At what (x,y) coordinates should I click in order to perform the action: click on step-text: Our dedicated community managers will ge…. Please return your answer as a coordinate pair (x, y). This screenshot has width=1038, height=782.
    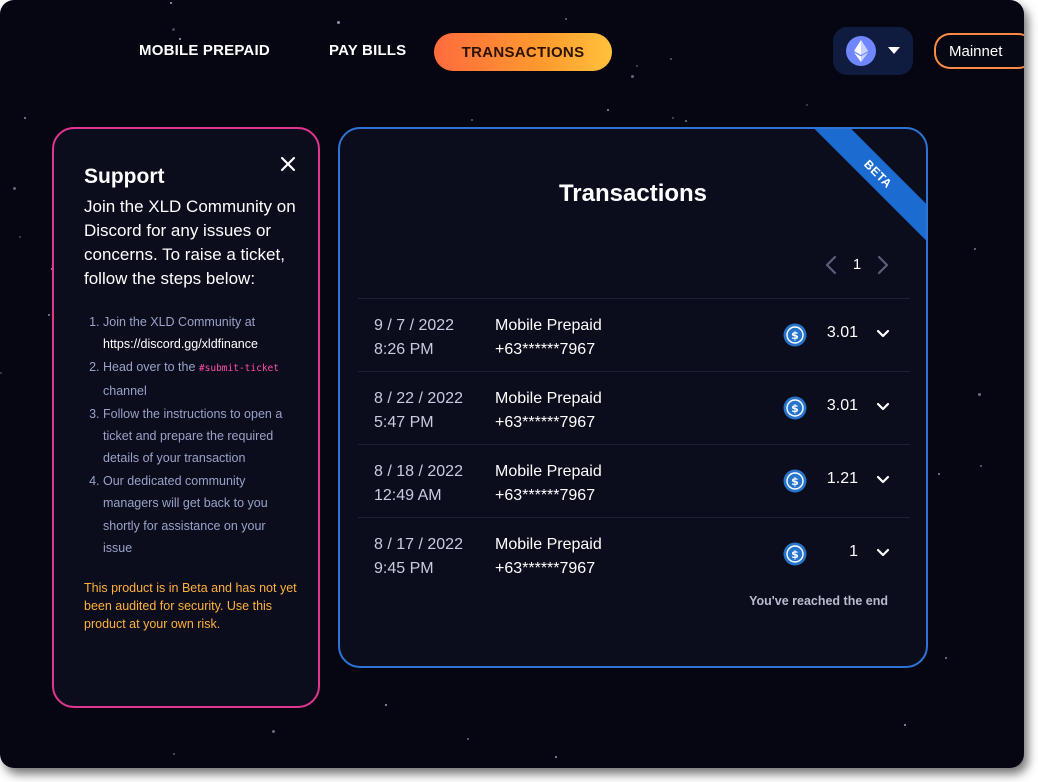
    Looking at the image, I should click on (185, 514).